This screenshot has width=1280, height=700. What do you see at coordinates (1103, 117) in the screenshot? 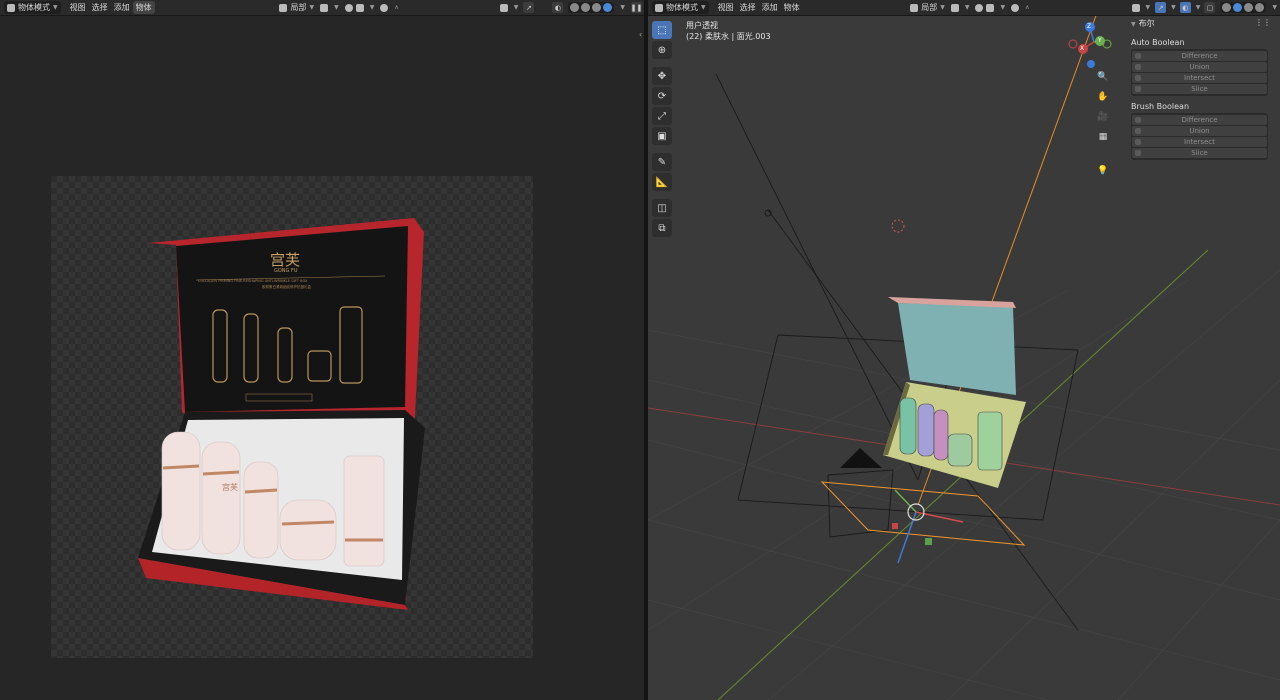
I see `camera-view-icon: 🎥` at bounding box center [1103, 117].